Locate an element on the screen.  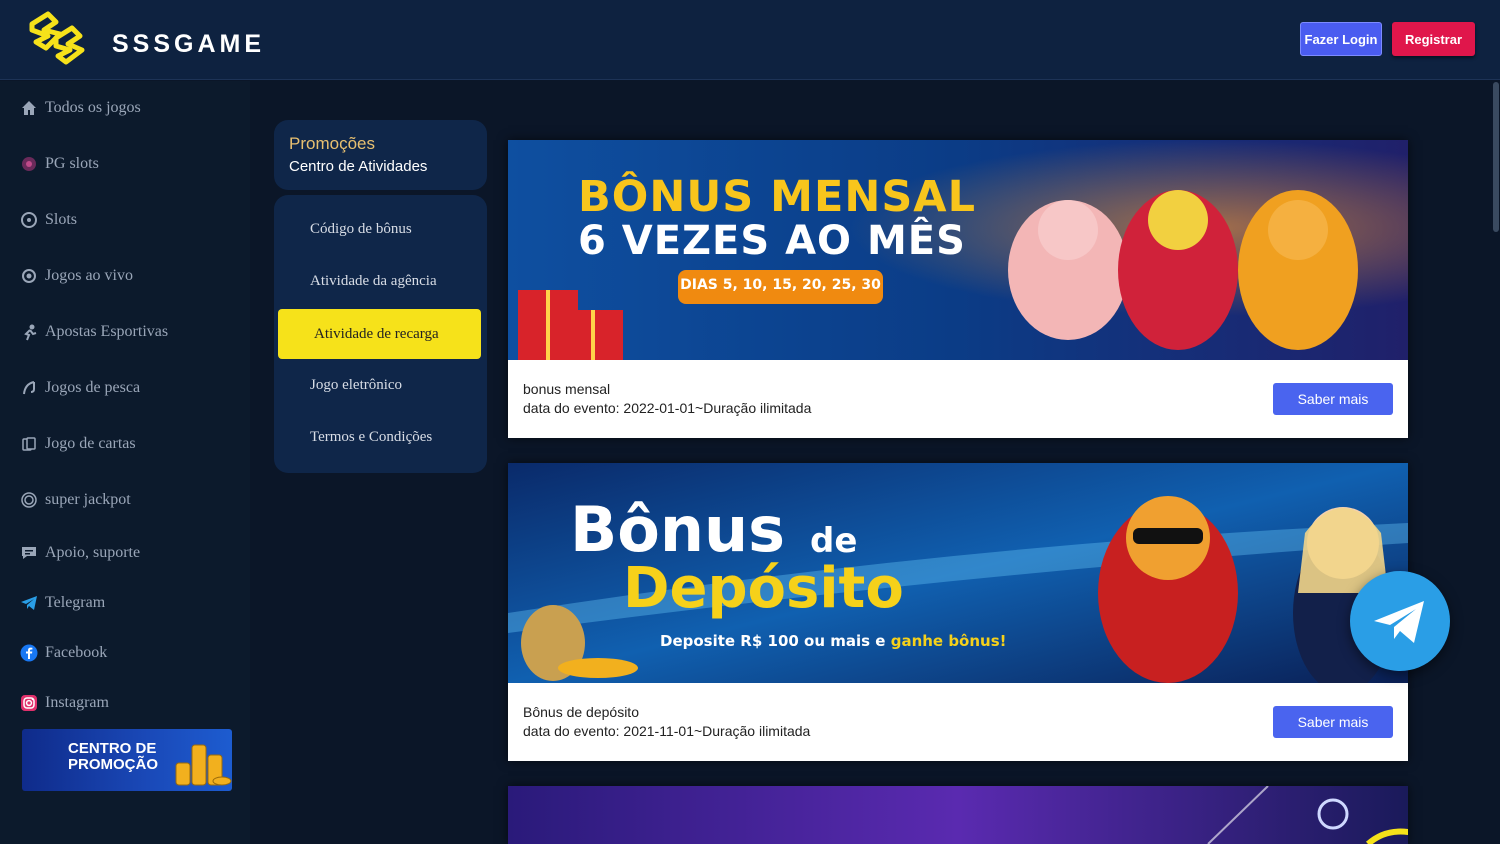
deposit-banner-subheadline: Depósito is located at coordinates (763, 588).